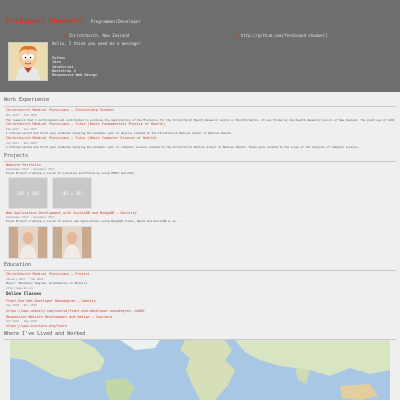  What do you see at coordinates (24, 293) in the screenshot?
I see `online-classes-title: Online Classes` at bounding box center [24, 293].